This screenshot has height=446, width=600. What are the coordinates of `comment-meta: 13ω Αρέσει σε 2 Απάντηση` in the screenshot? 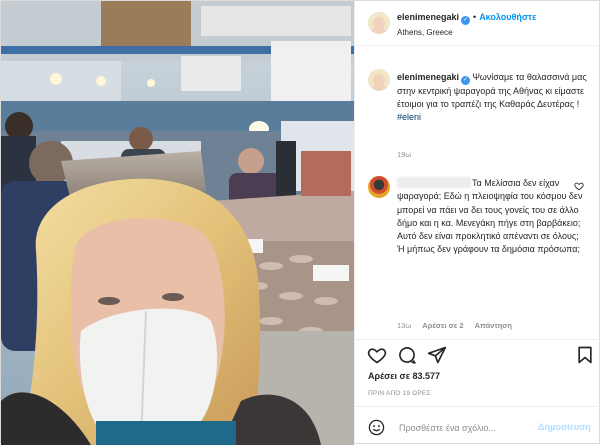 It's located at (459, 325).